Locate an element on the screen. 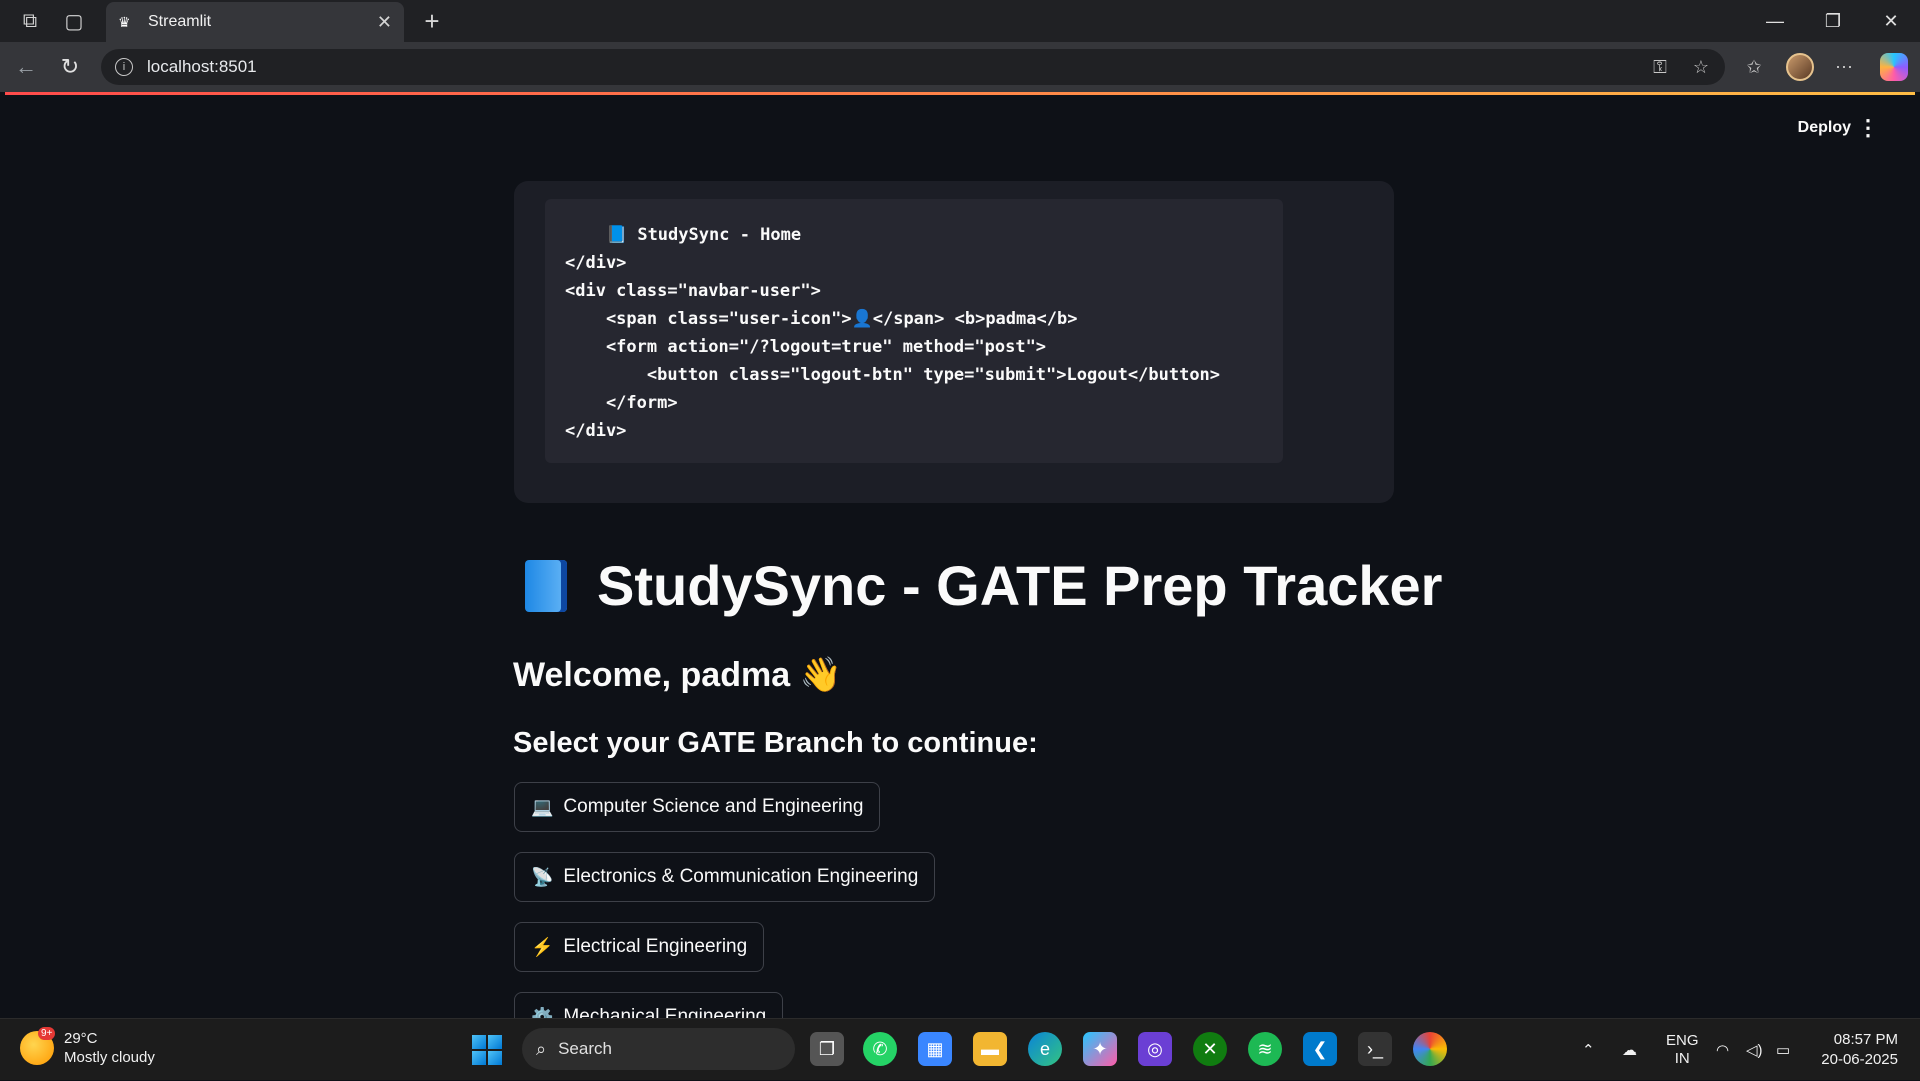  weather-widget: 9+ 29°C Mostly cloudy is located at coordinates (87, 1047).